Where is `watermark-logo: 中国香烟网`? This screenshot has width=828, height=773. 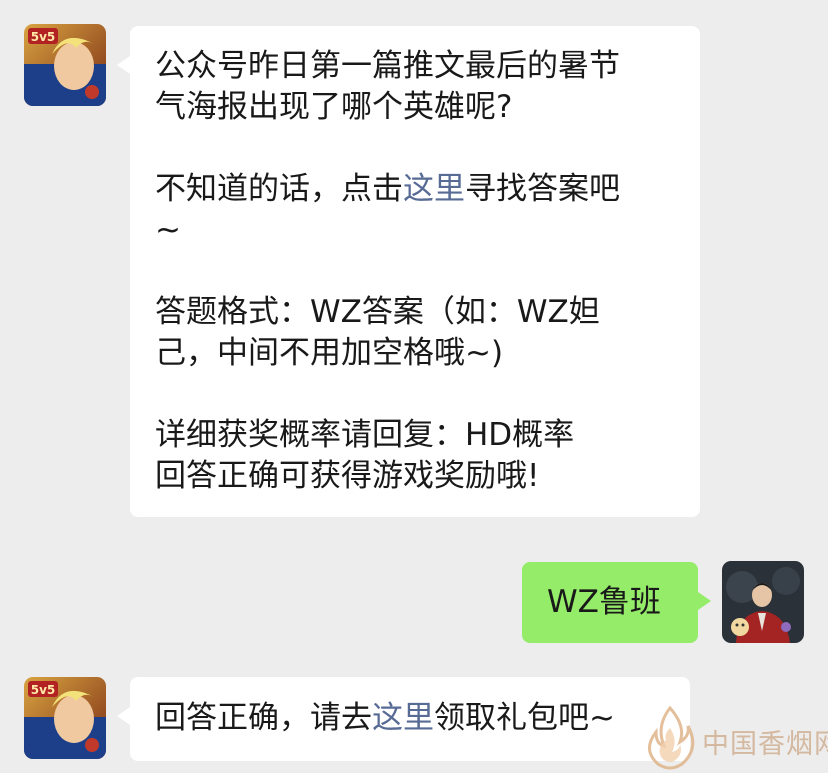 watermark-logo: 中国香烟网 is located at coordinates (733, 736).